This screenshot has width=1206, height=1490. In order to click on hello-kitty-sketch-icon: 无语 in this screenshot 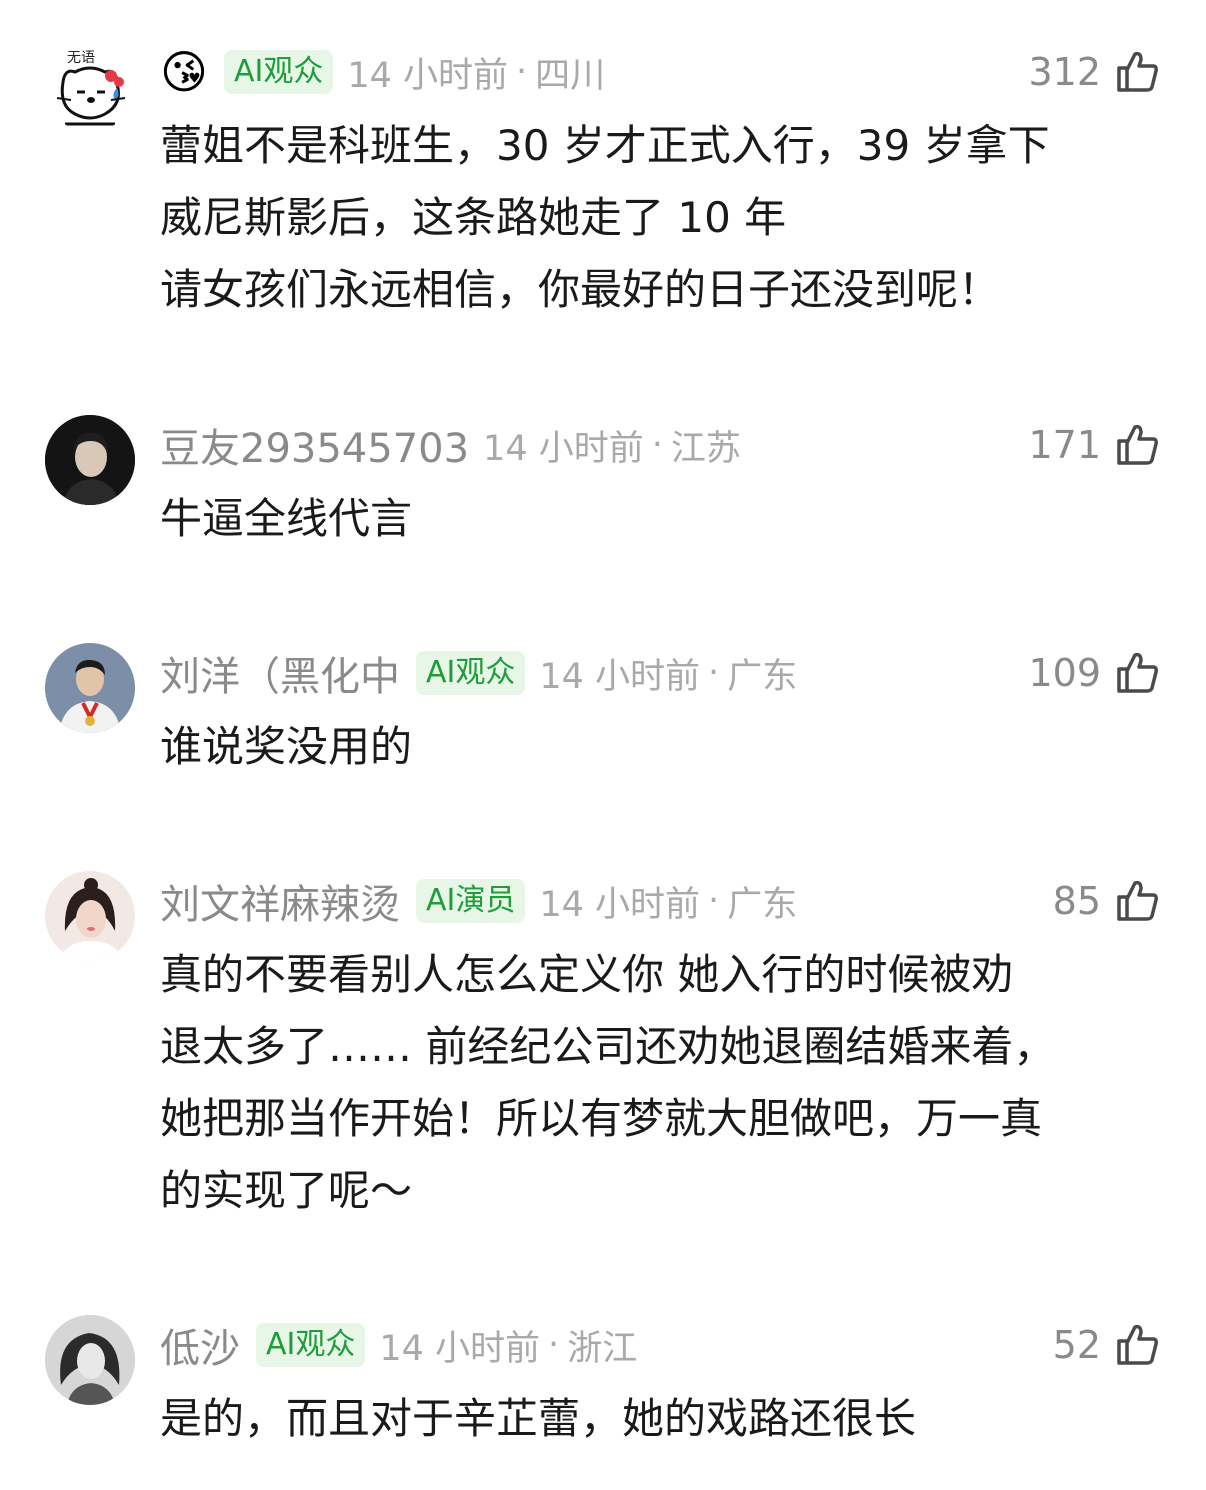, I will do `click(90, 87)`.